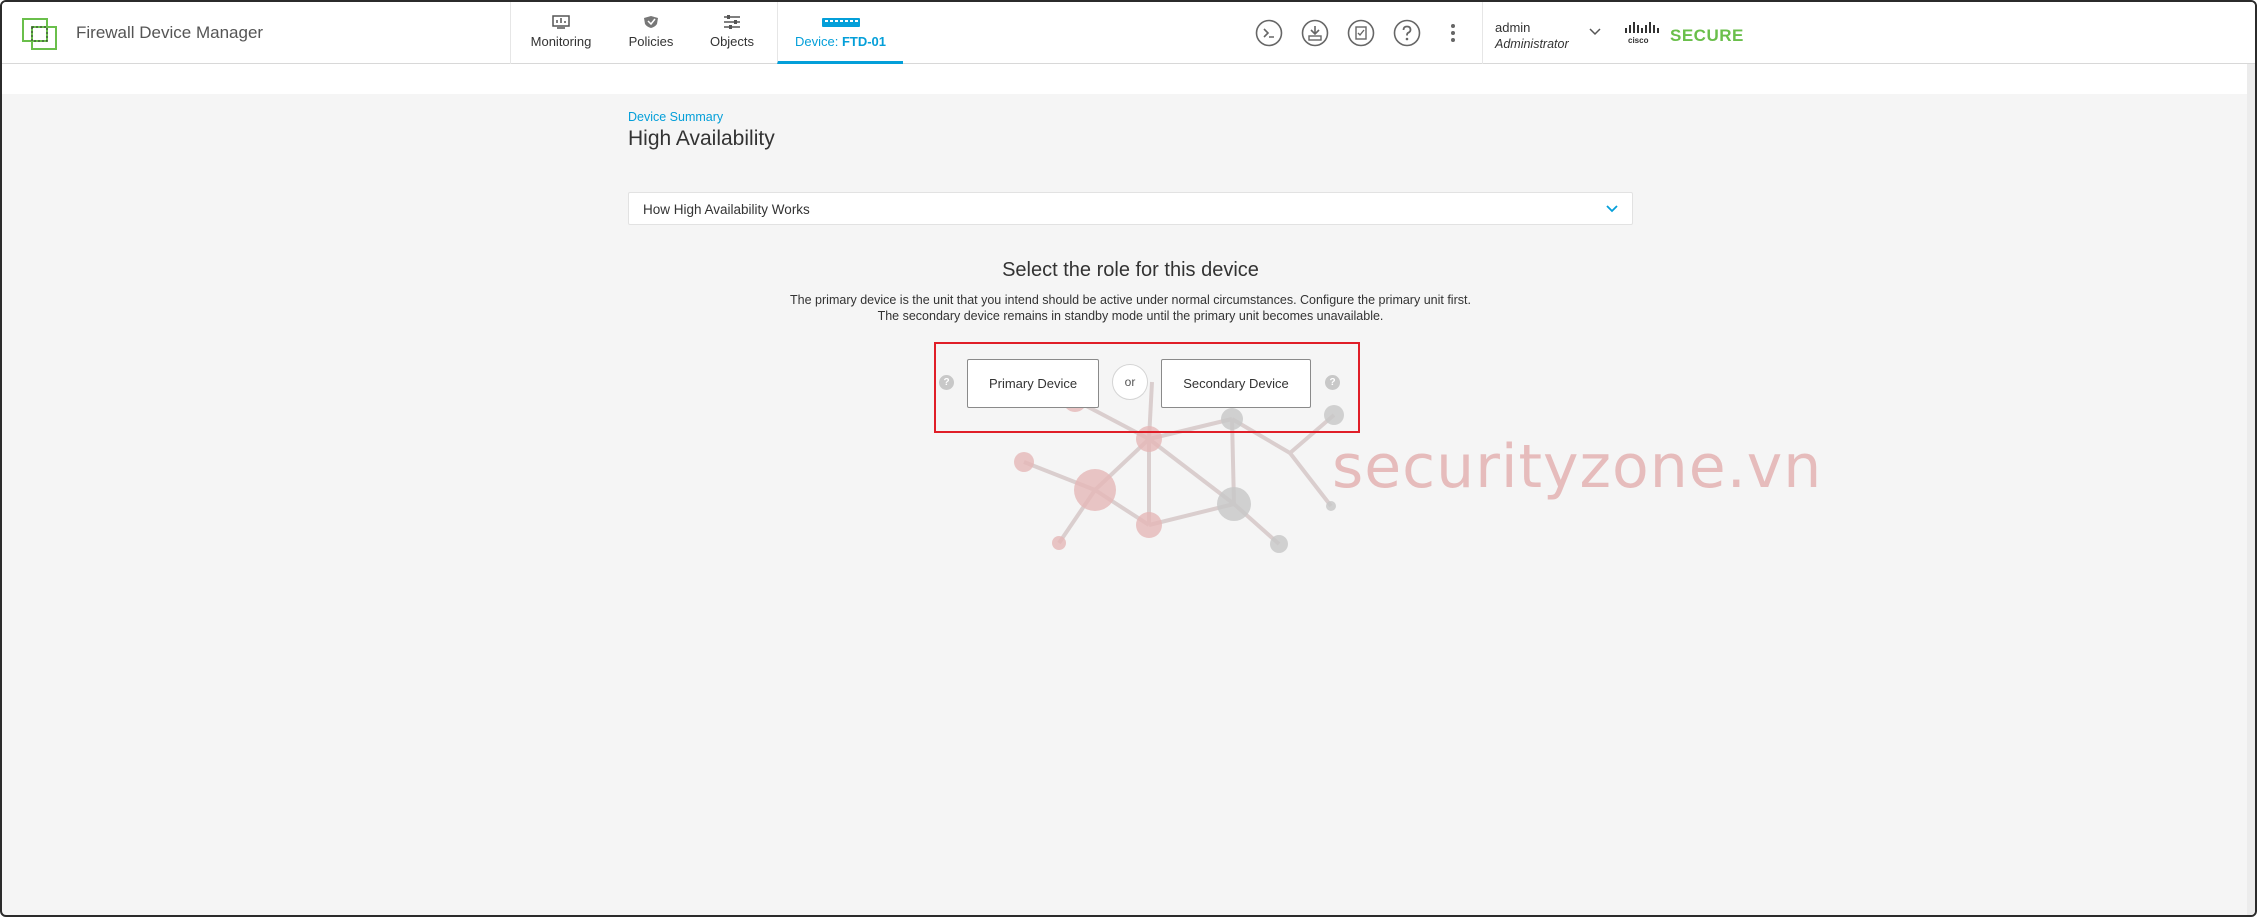  I want to click on nav-device-prefix: Device:, so click(818, 41).